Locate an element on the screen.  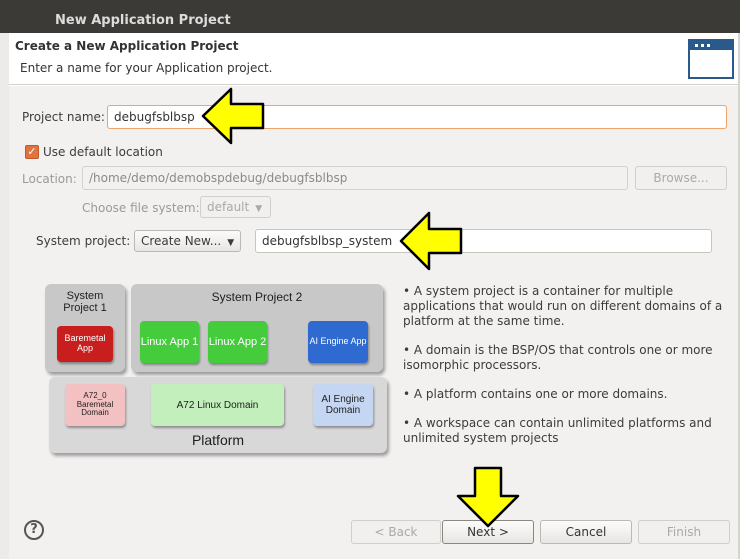
cancel-button: Cancel is located at coordinates (586, 532).